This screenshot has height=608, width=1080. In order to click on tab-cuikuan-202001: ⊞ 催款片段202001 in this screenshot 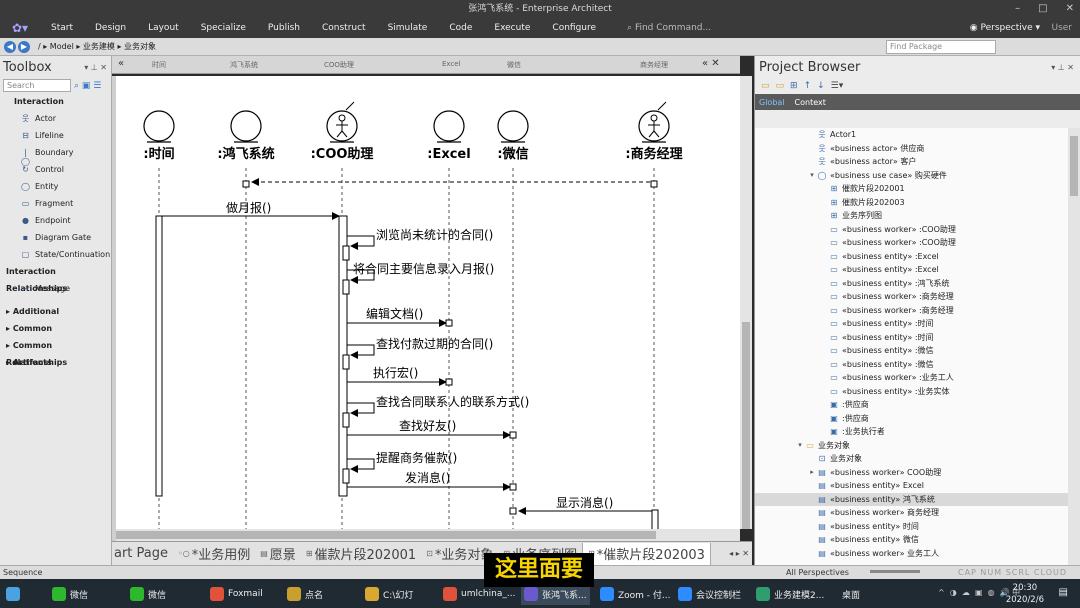, I will do `click(361, 553)`.